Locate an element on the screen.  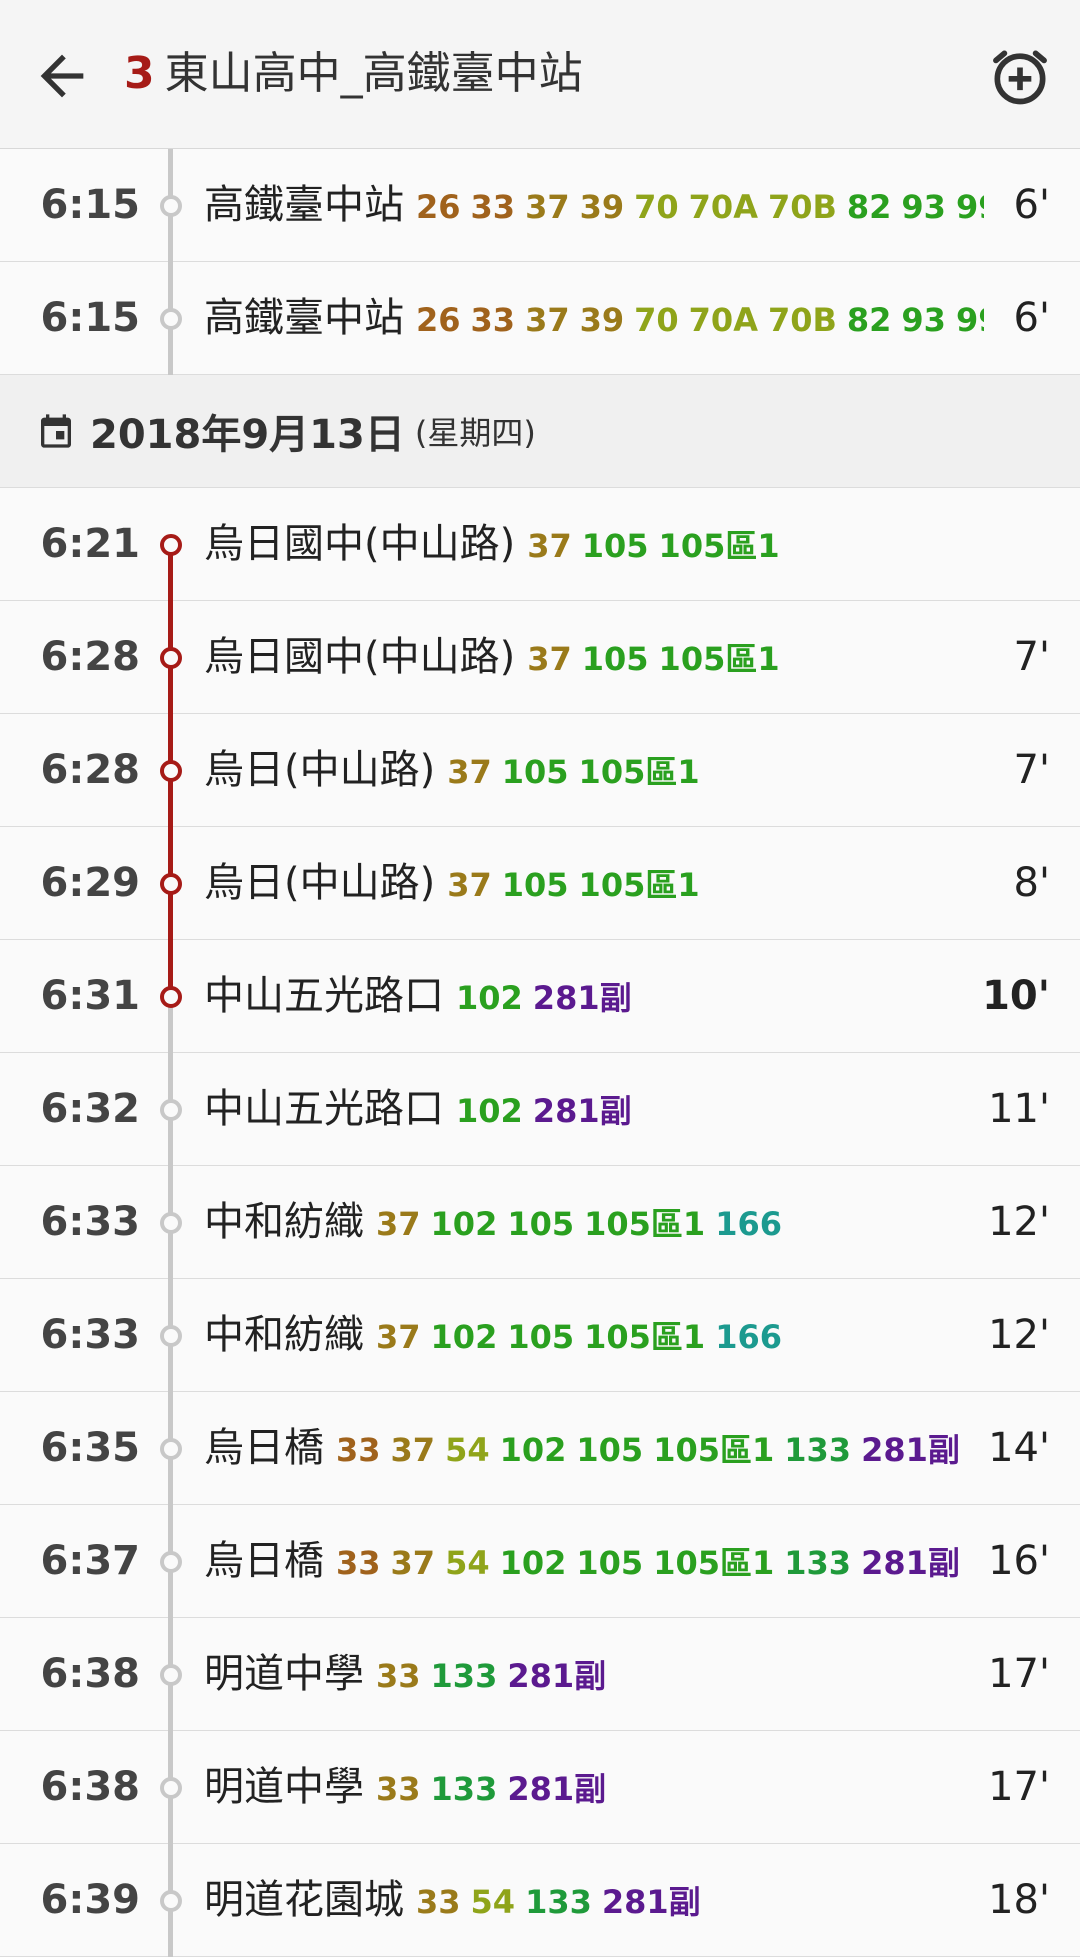
schedule-row: 6:31 中山五光路口 102 281副 10' is located at coordinates (540, 996).